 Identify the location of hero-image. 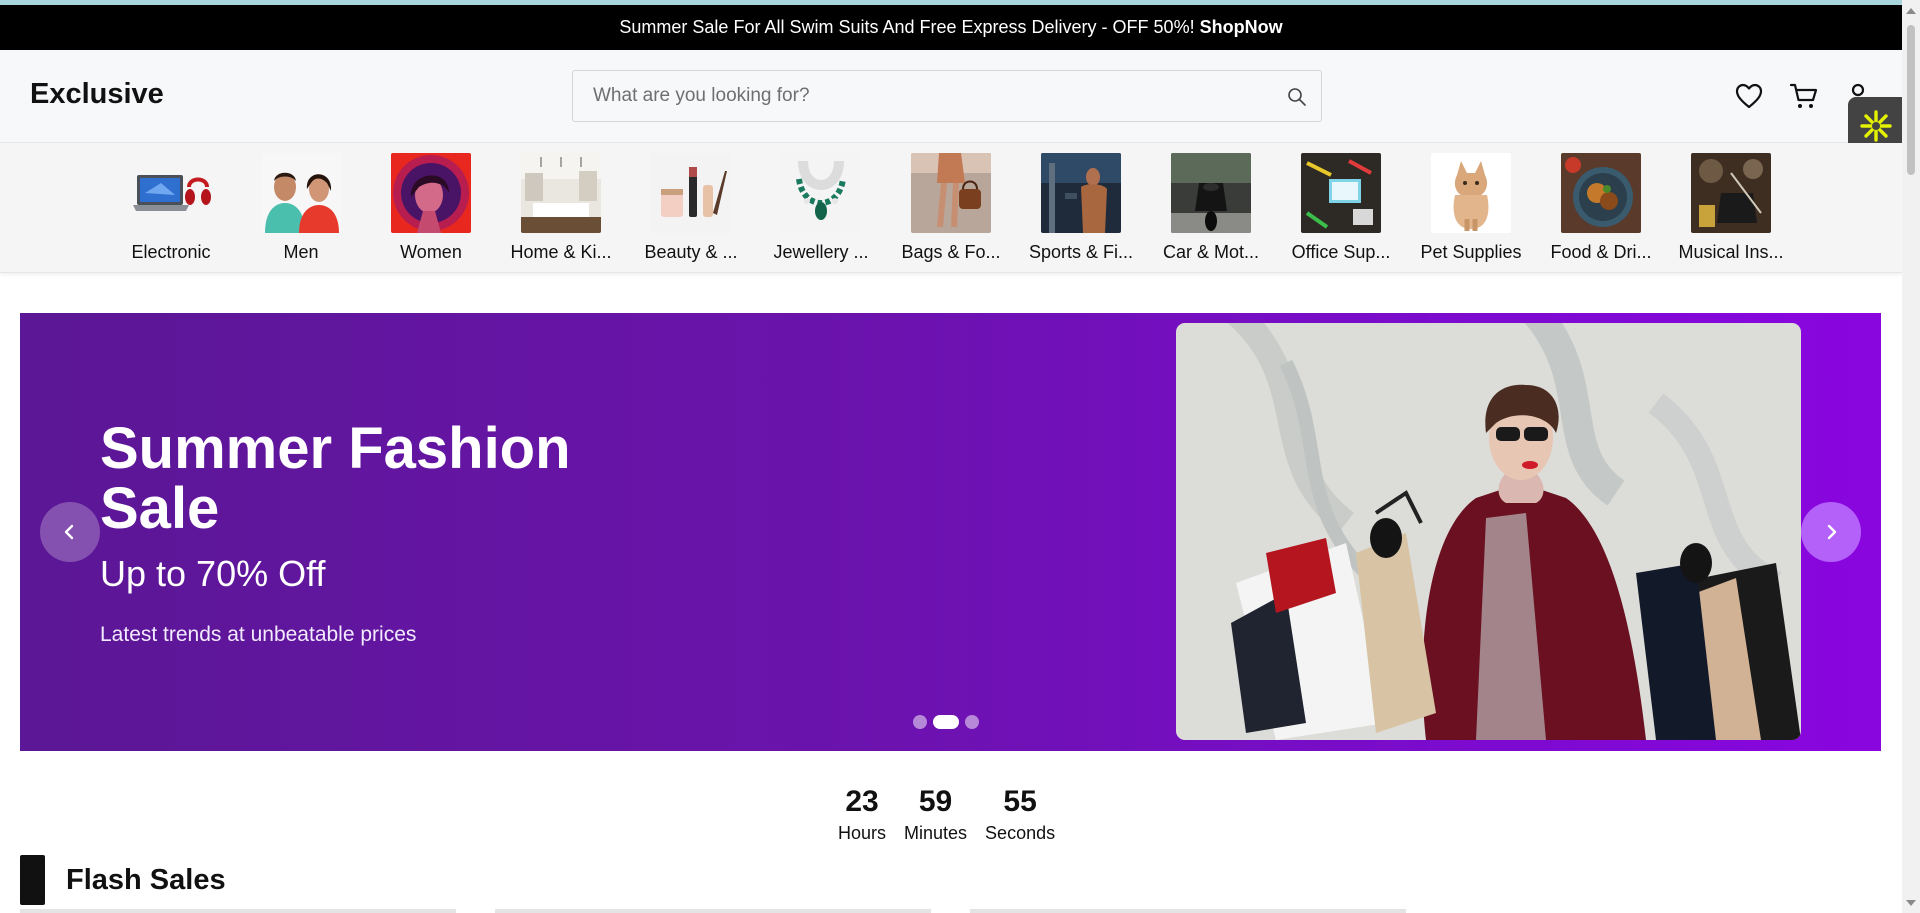
(1488, 531).